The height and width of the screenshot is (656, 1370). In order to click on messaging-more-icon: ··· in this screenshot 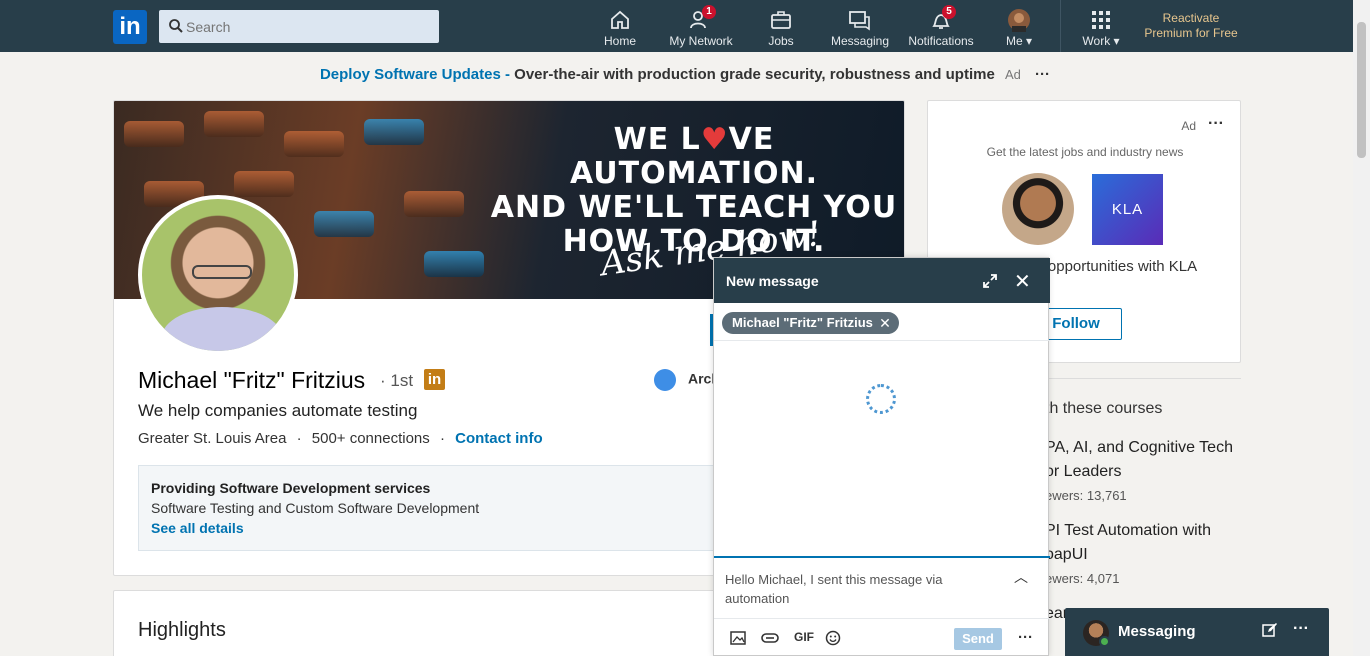, I will do `click(1301, 629)`.